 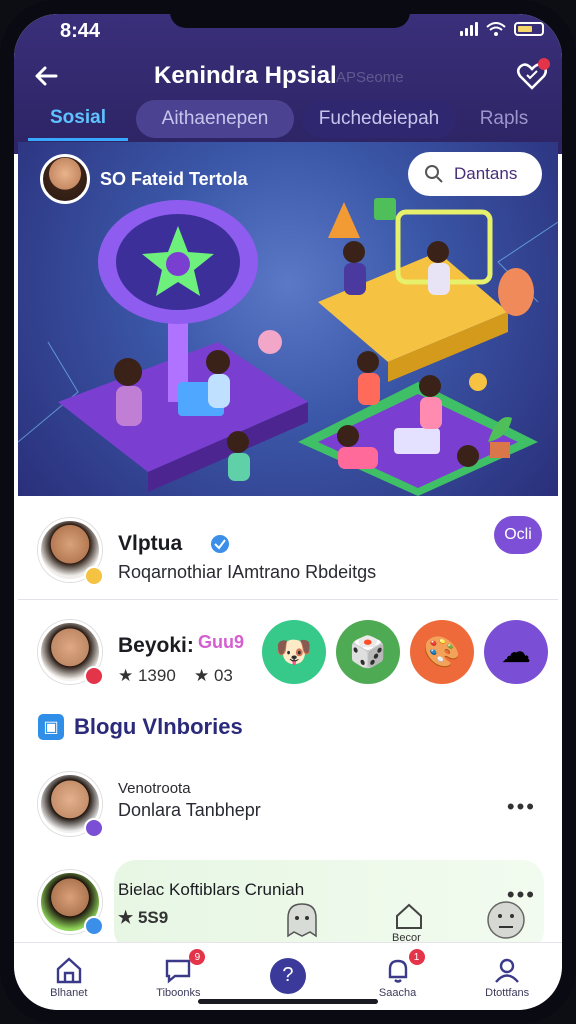 What do you see at coordinates (158, 726) in the screenshot?
I see `section-title: Blogu Vlnbories` at bounding box center [158, 726].